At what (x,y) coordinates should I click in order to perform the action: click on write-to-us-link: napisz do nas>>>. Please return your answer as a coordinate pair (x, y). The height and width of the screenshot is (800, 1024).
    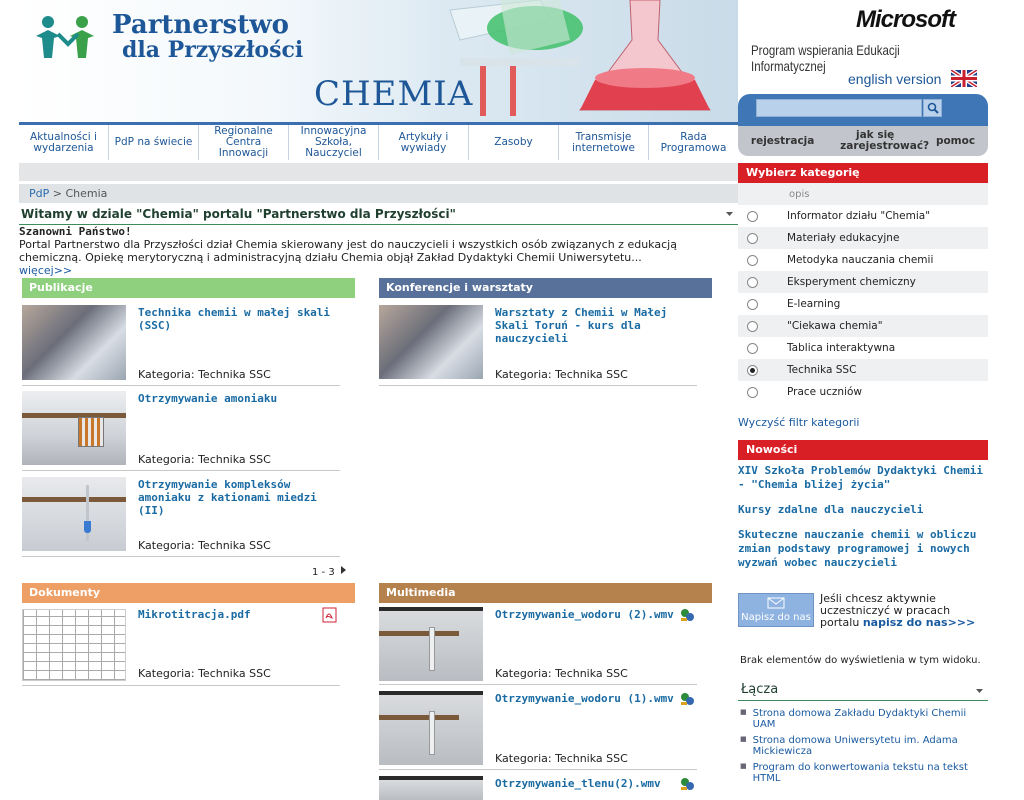
    Looking at the image, I should click on (919, 622).